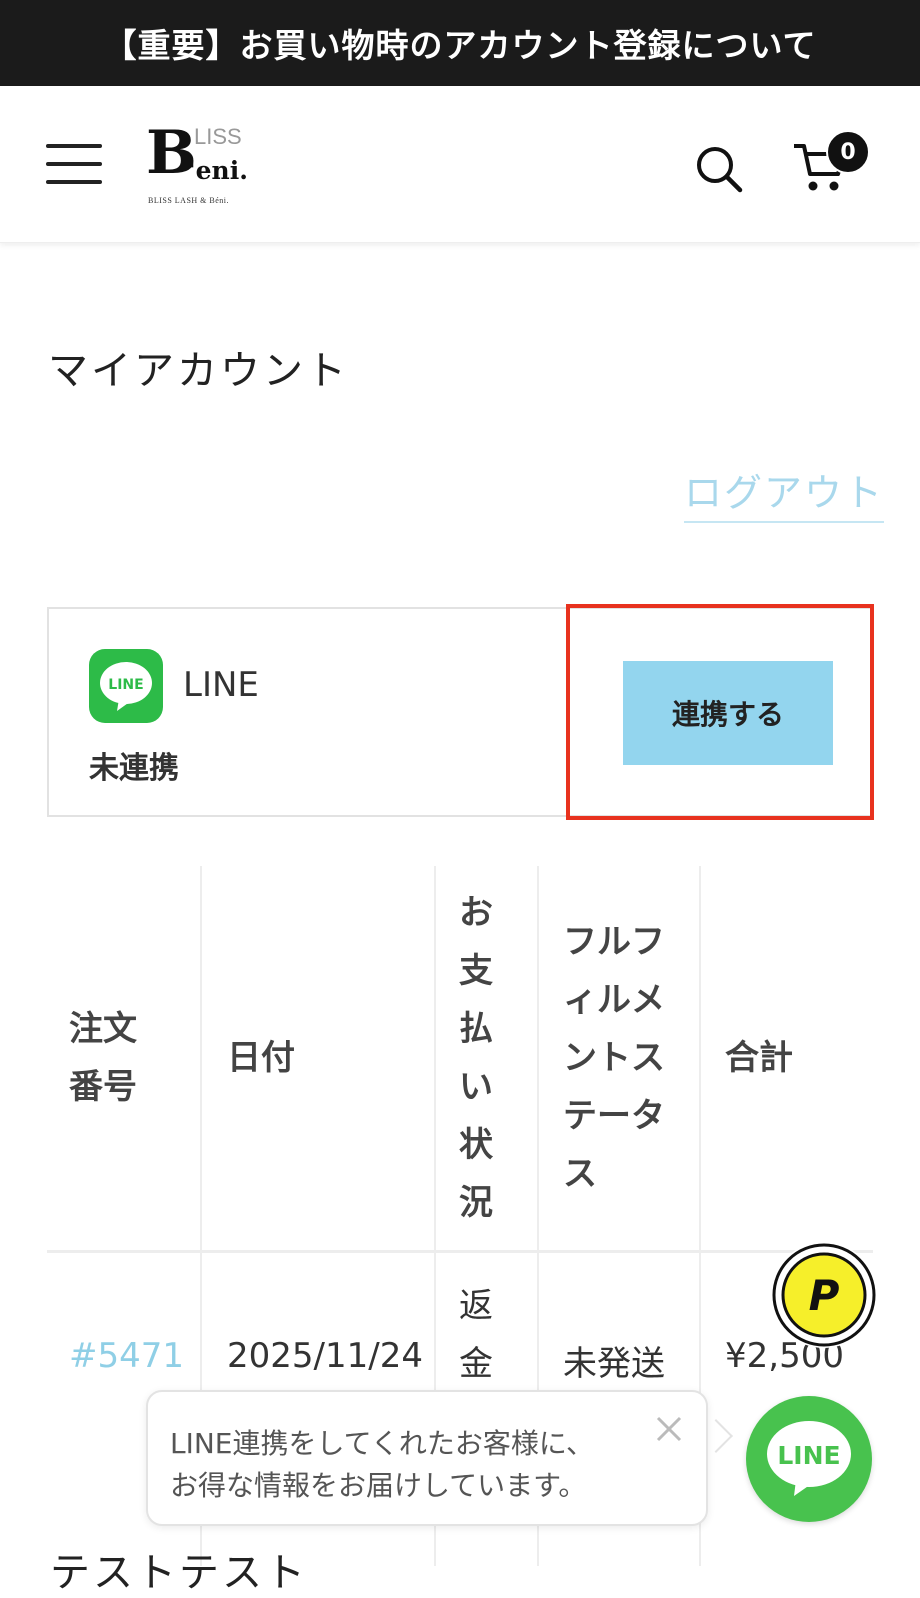  What do you see at coordinates (460, 1251) in the screenshot?
I see `table-header-divider` at bounding box center [460, 1251].